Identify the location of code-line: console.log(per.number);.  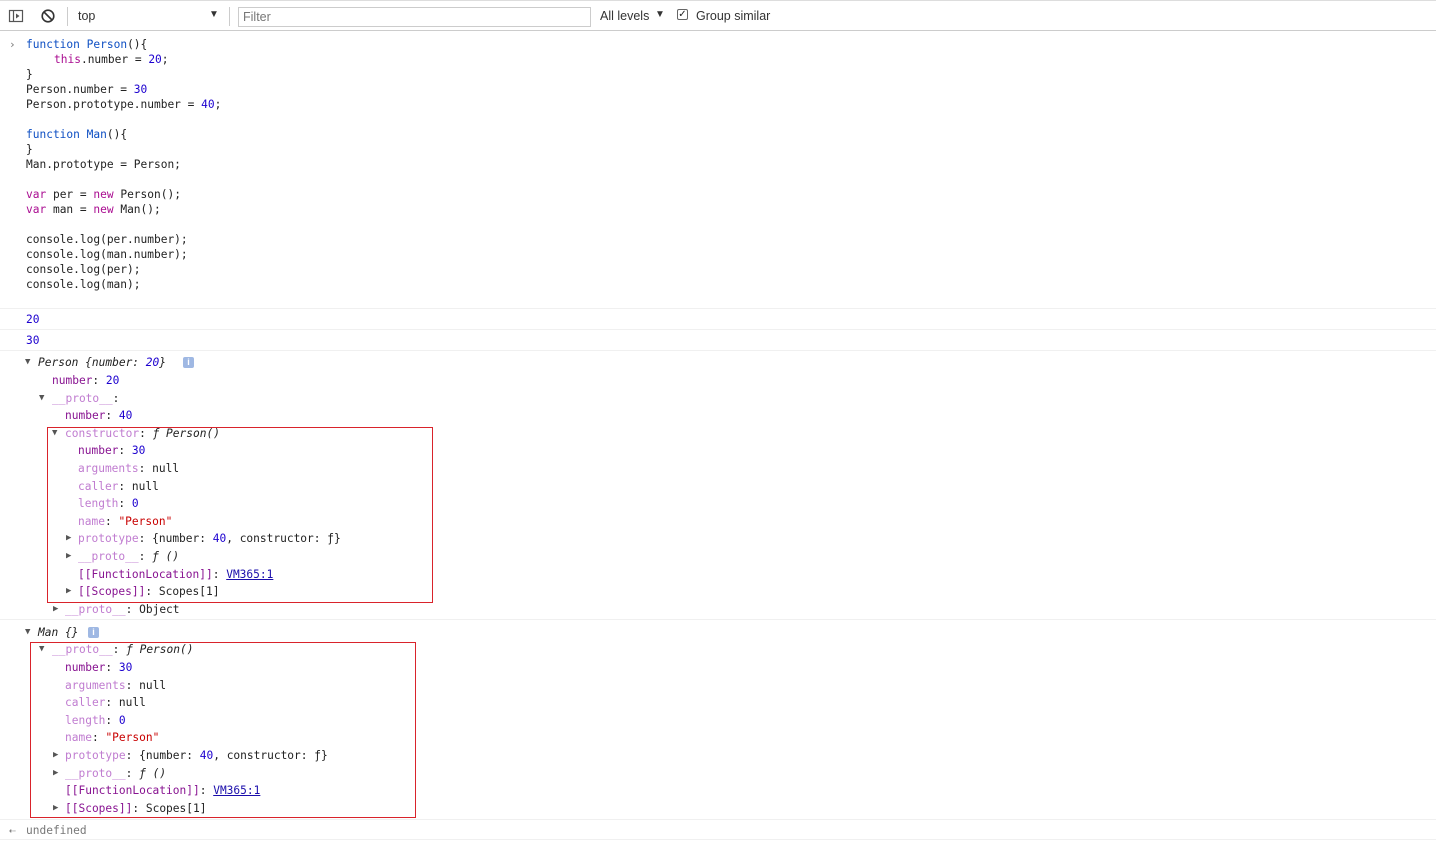
(107, 239).